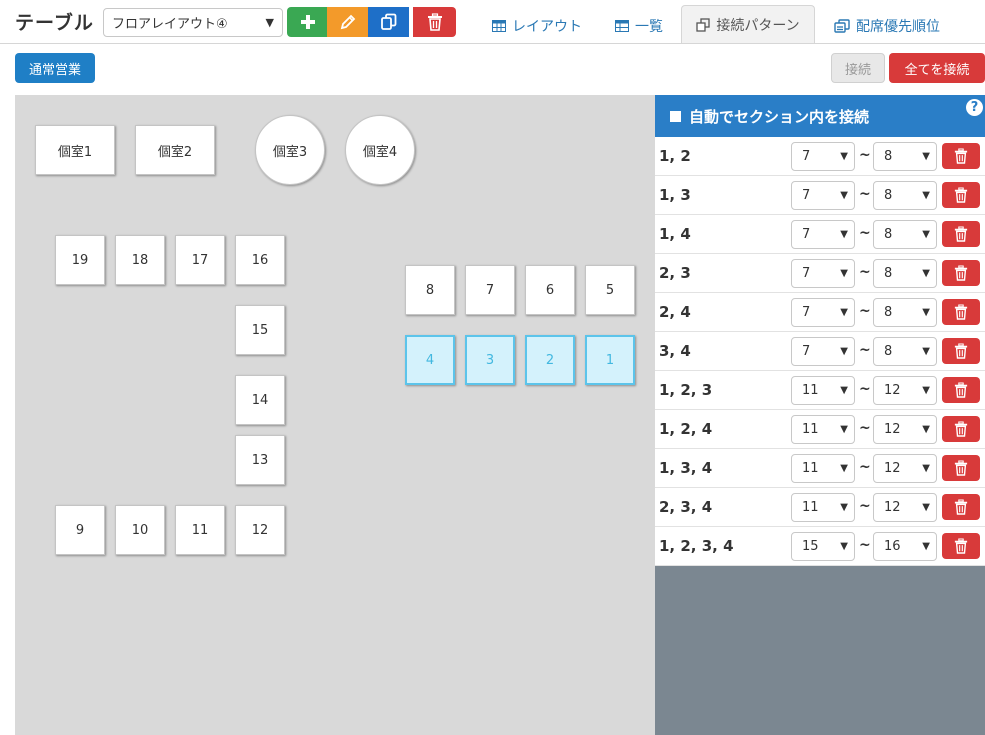 The height and width of the screenshot is (735, 985). I want to click on table-item: 14, so click(260, 400).